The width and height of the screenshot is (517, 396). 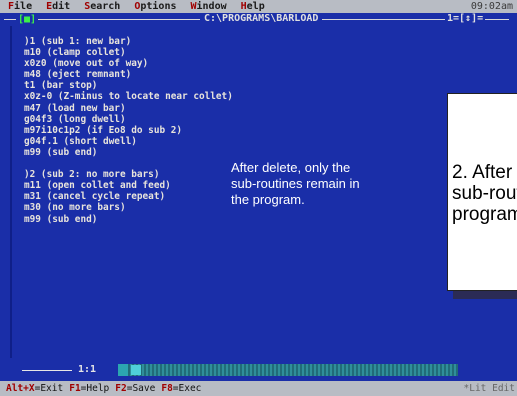 What do you see at coordinates (34, 388) in the screenshot?
I see `status-exit: Alt+X=Exit` at bounding box center [34, 388].